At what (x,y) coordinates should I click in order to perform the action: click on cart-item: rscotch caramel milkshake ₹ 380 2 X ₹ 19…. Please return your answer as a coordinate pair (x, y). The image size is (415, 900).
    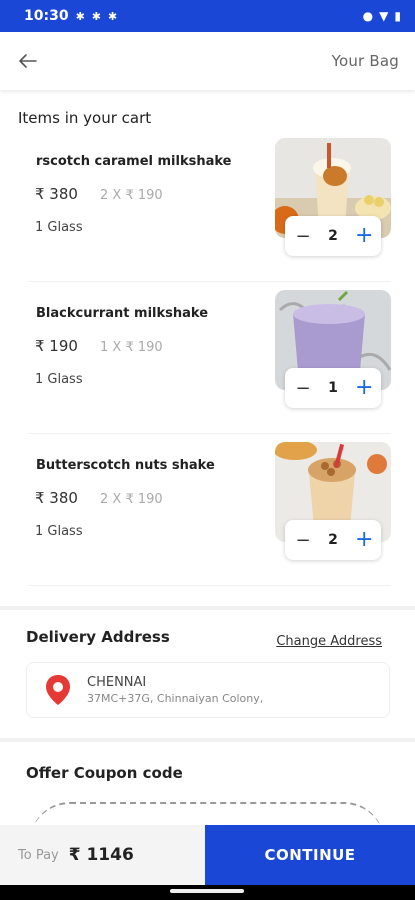
    Looking at the image, I should click on (209, 206).